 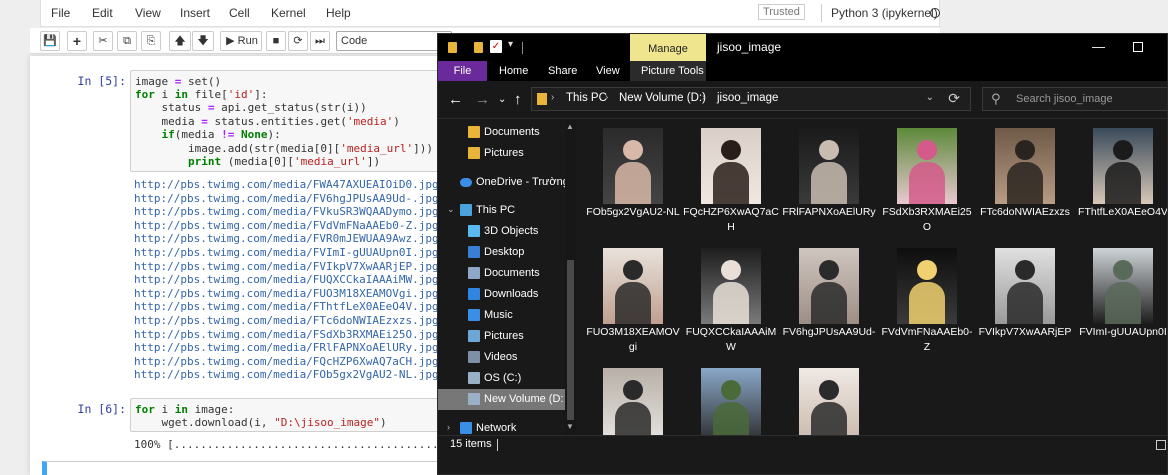 What do you see at coordinates (338, 13) in the screenshot?
I see `menu-help: Help` at bounding box center [338, 13].